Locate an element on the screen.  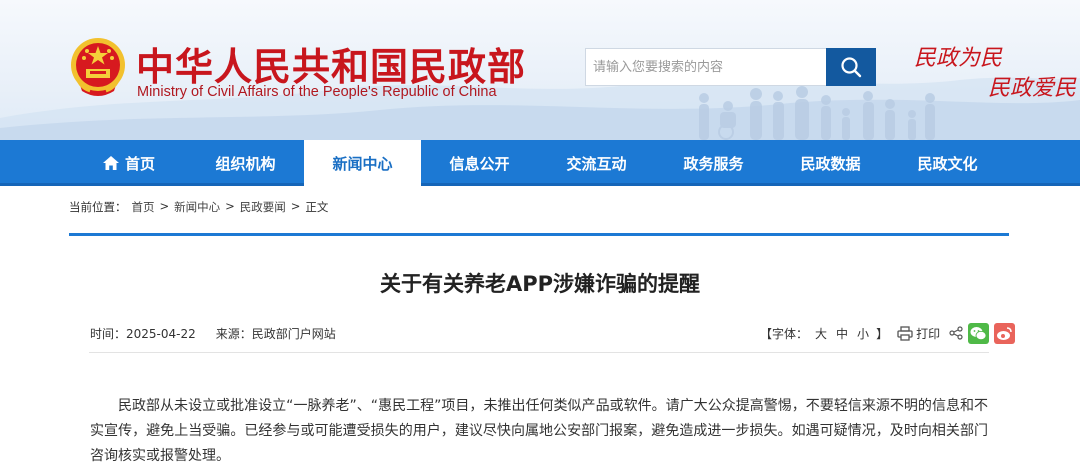
breadcrumb-link-news: 新闻中心 is located at coordinates (197, 207).